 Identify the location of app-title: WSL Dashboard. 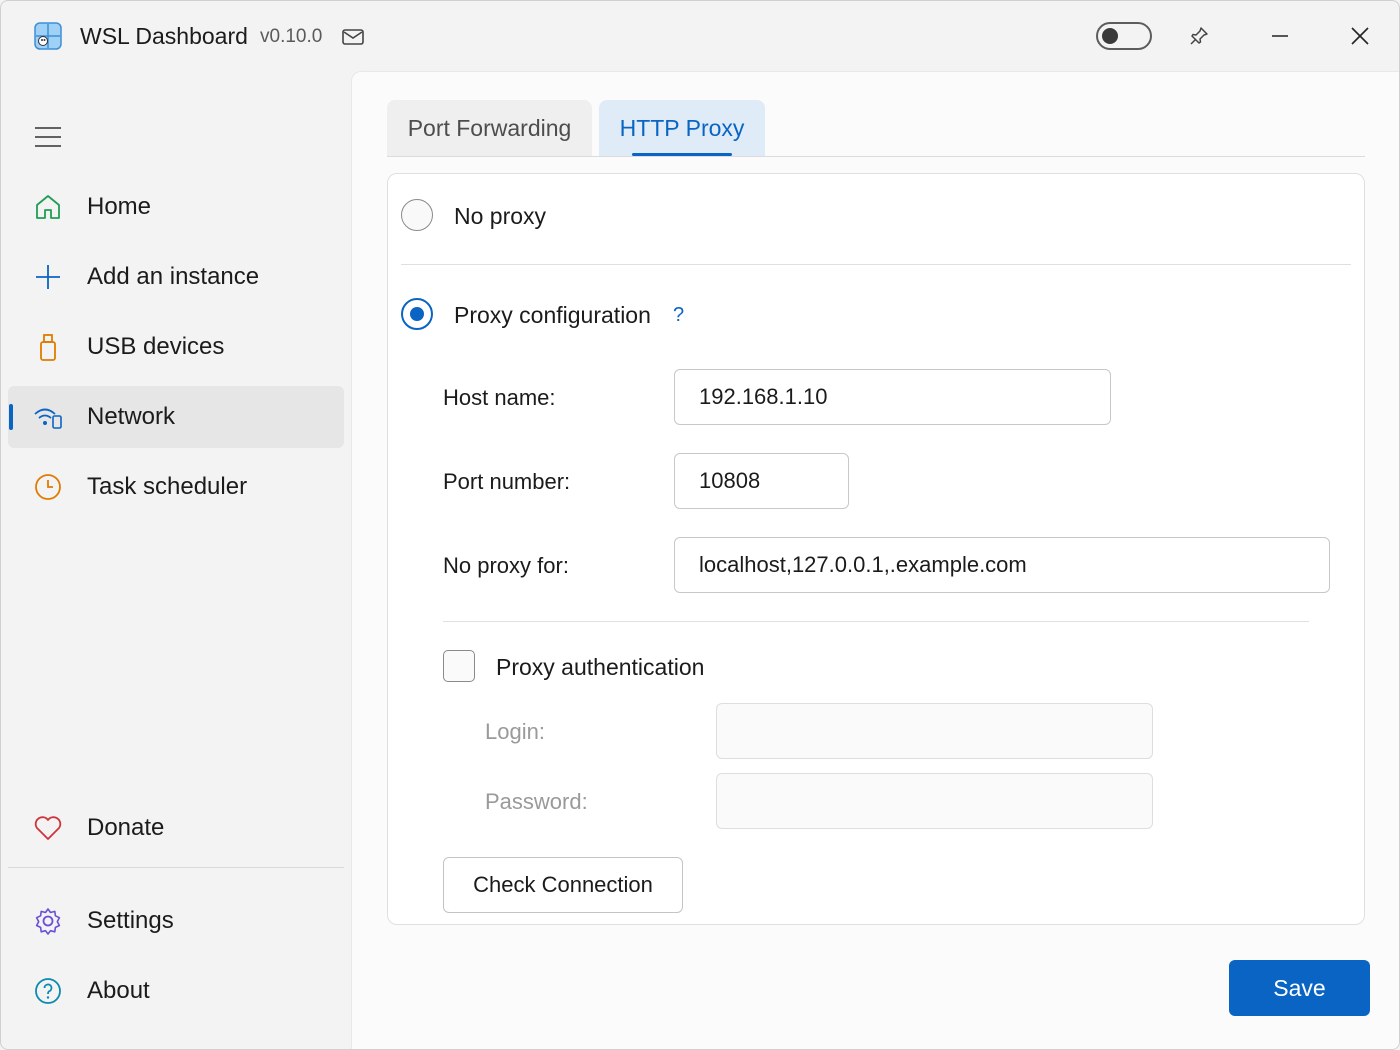
(164, 36).